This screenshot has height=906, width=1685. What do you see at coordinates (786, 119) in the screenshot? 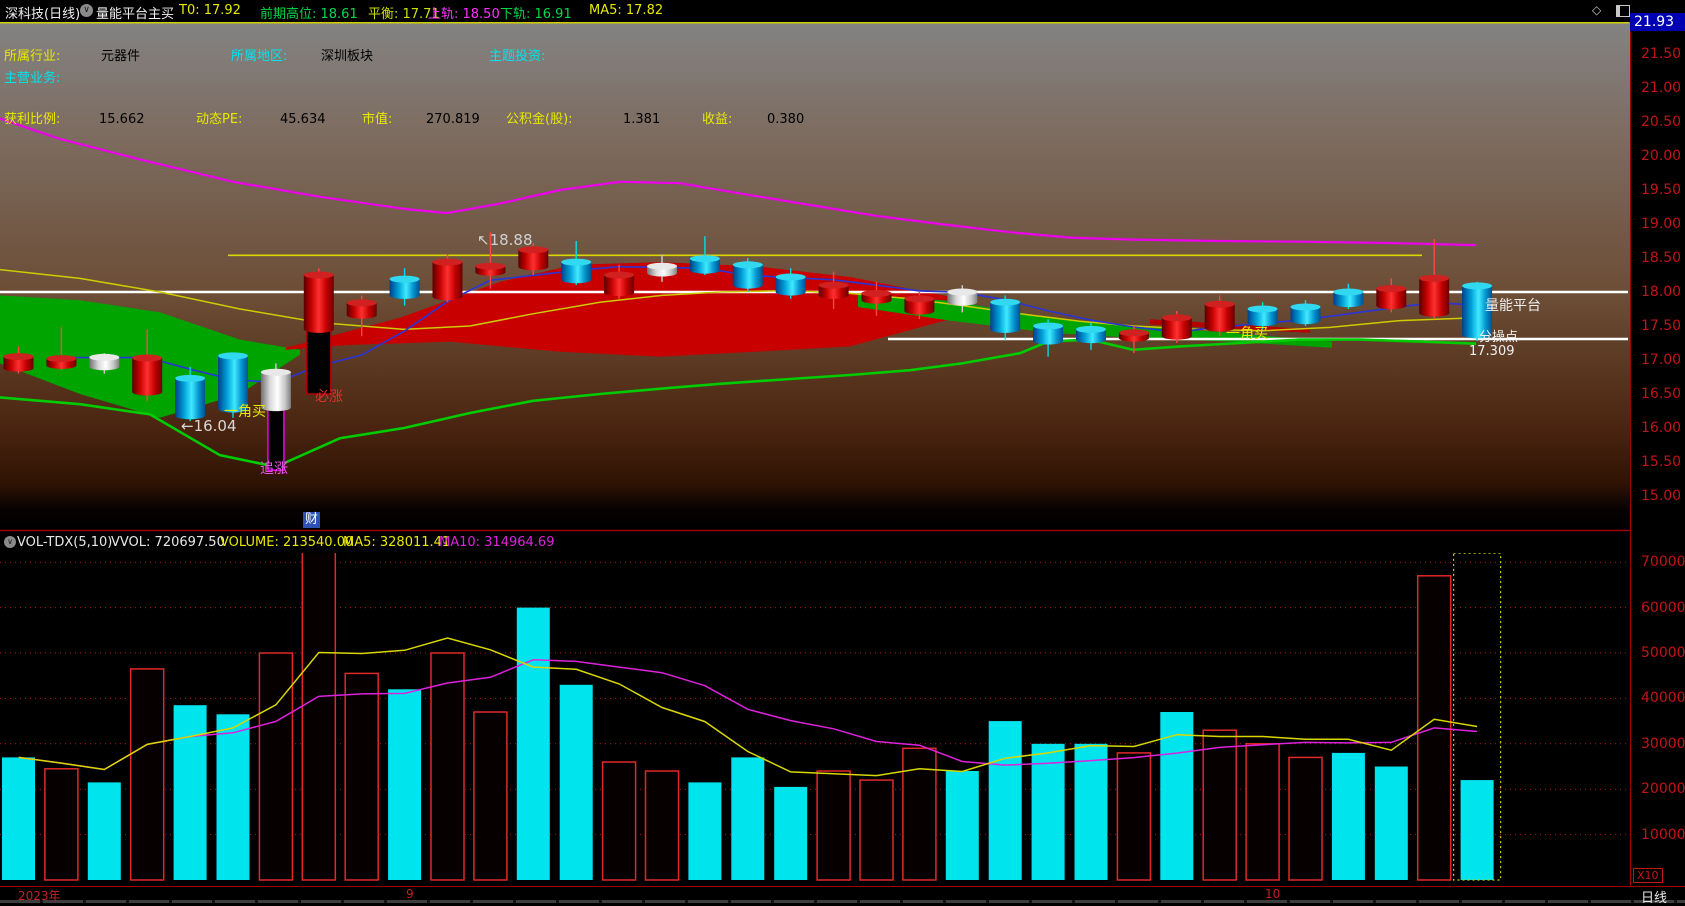
I see `info-row2-item9: 0.380` at bounding box center [786, 119].